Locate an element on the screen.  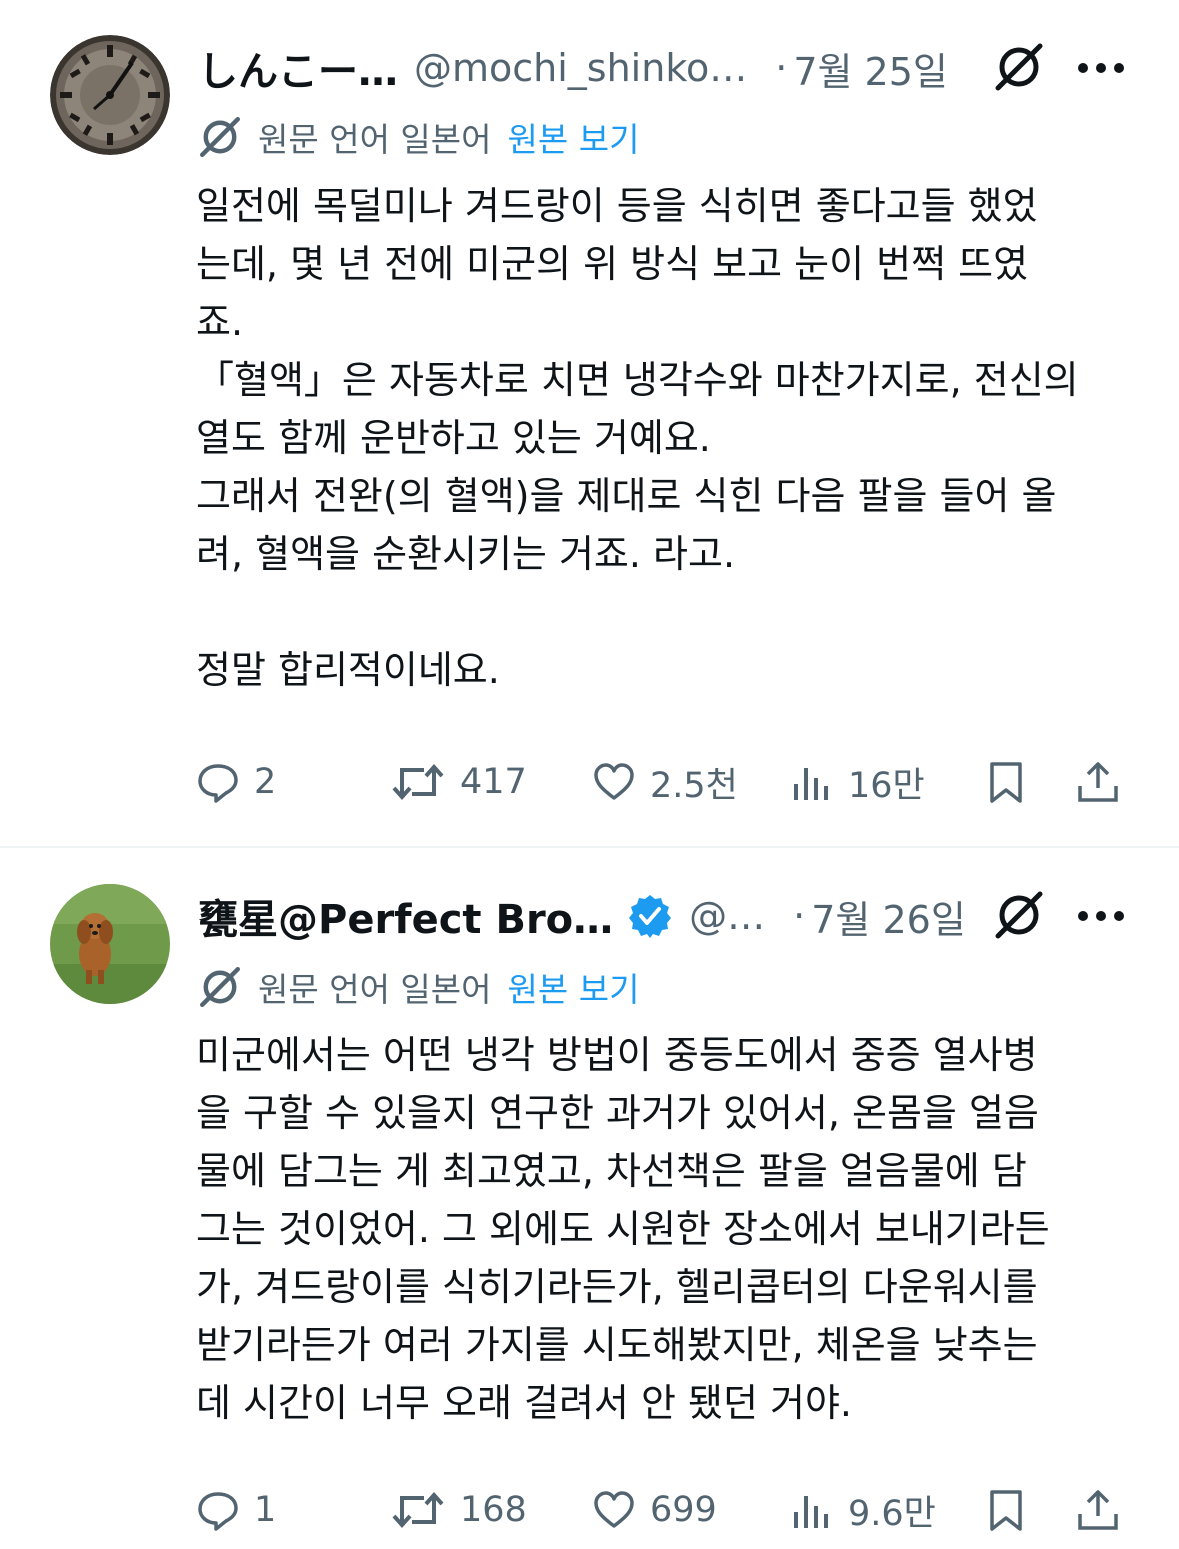
views-count: 9.6만 is located at coordinates (892, 1513).